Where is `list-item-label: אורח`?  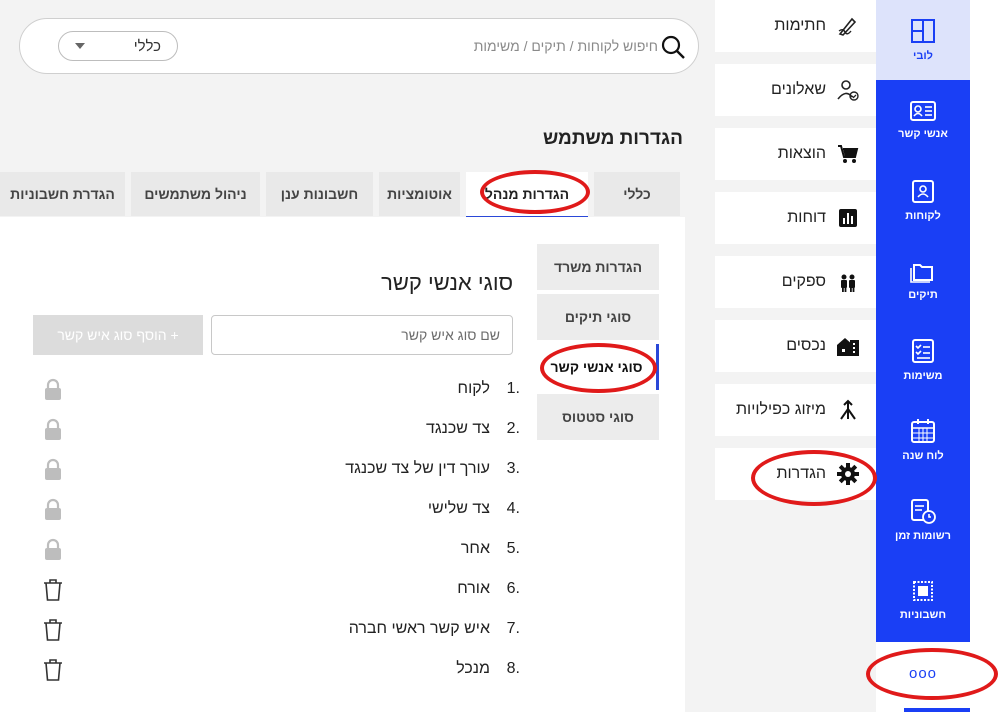
list-item-label: אורח is located at coordinates (473, 588).